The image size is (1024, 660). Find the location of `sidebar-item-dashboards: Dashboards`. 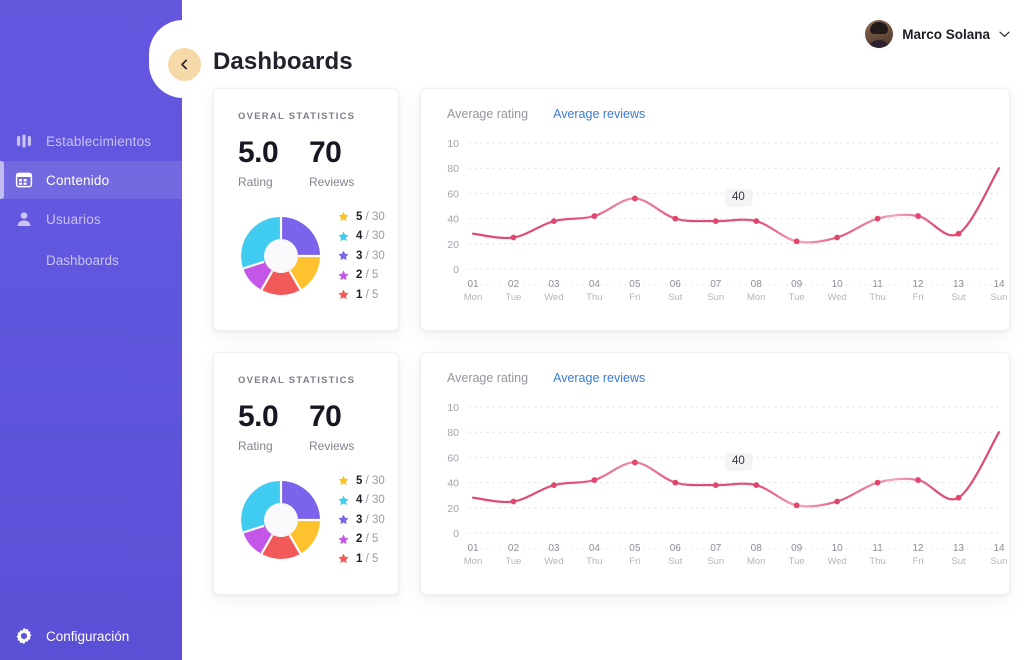

sidebar-item-dashboards: Dashboards is located at coordinates (91, 260).